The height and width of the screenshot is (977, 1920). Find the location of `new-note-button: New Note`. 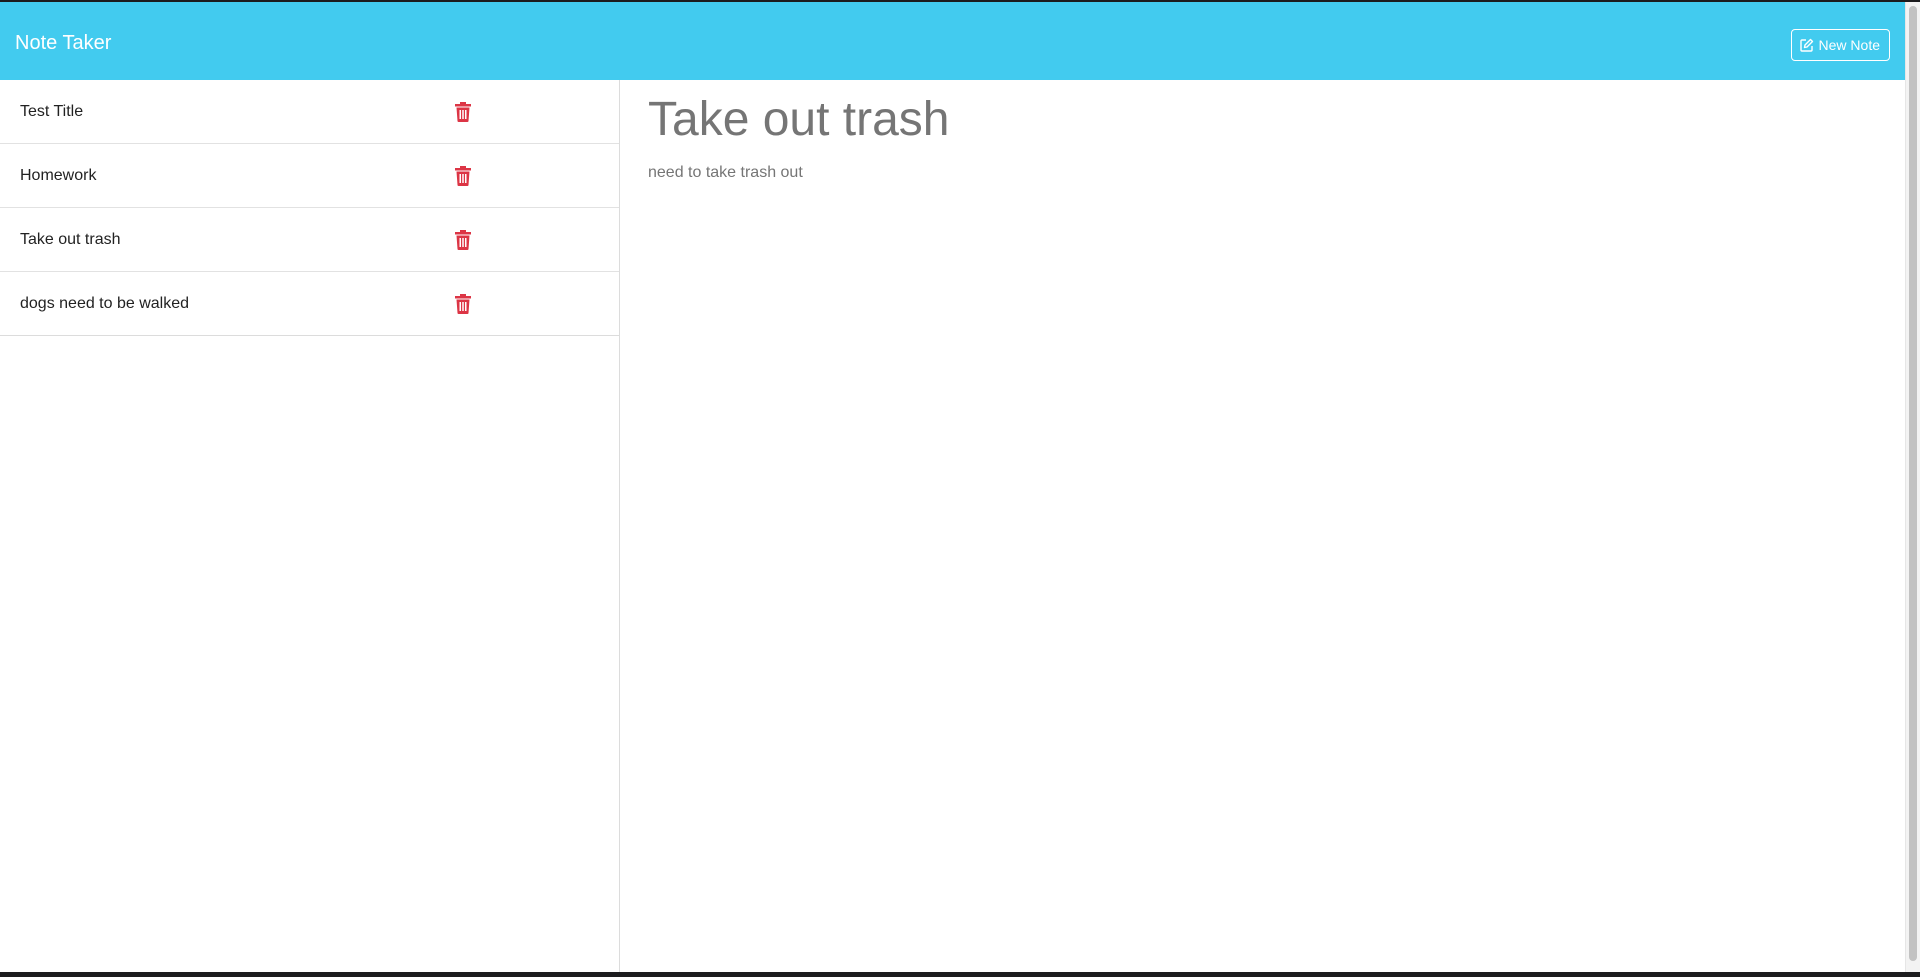

new-note-button: New Note is located at coordinates (1840, 45).